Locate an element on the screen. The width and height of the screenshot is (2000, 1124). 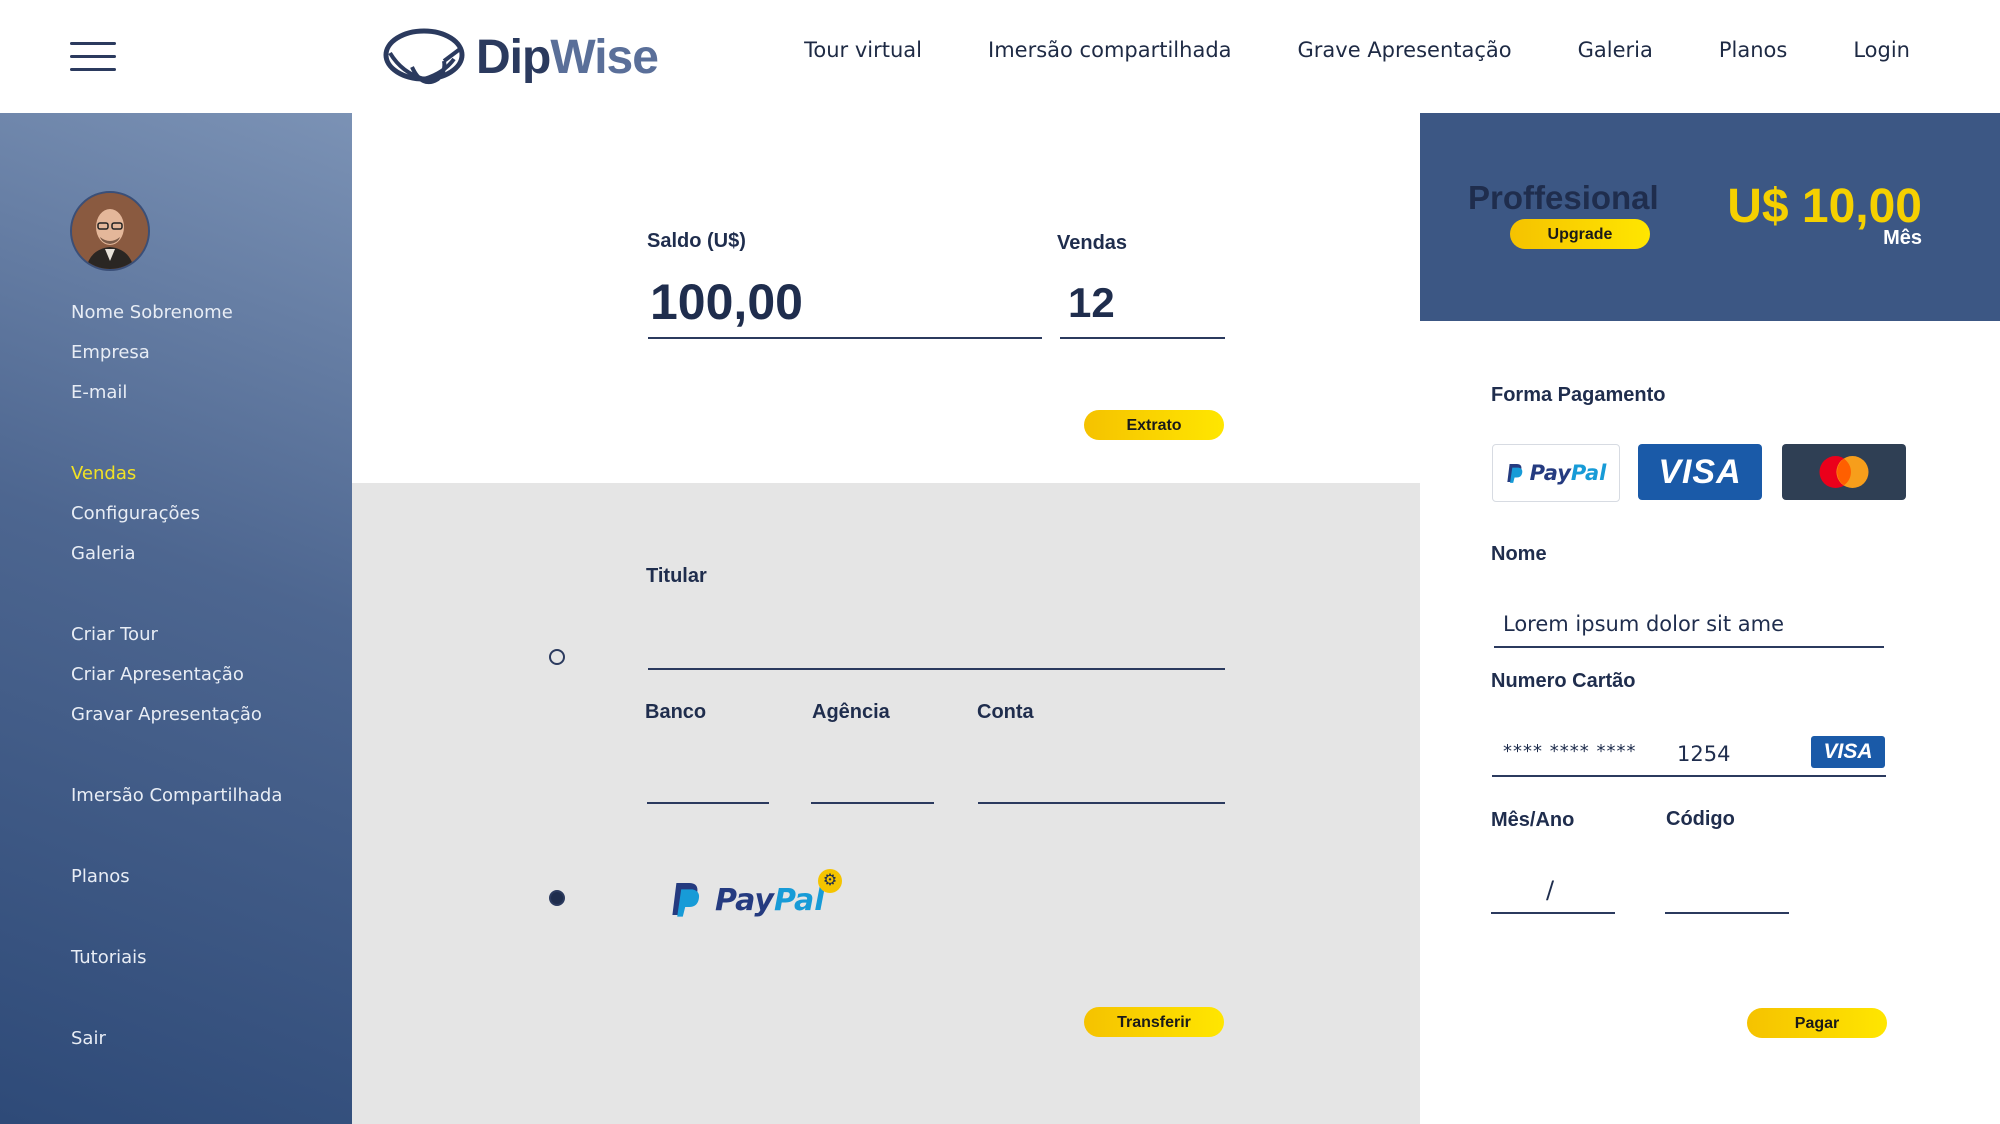
paypal-method-button: PayPal is located at coordinates (1556, 473).